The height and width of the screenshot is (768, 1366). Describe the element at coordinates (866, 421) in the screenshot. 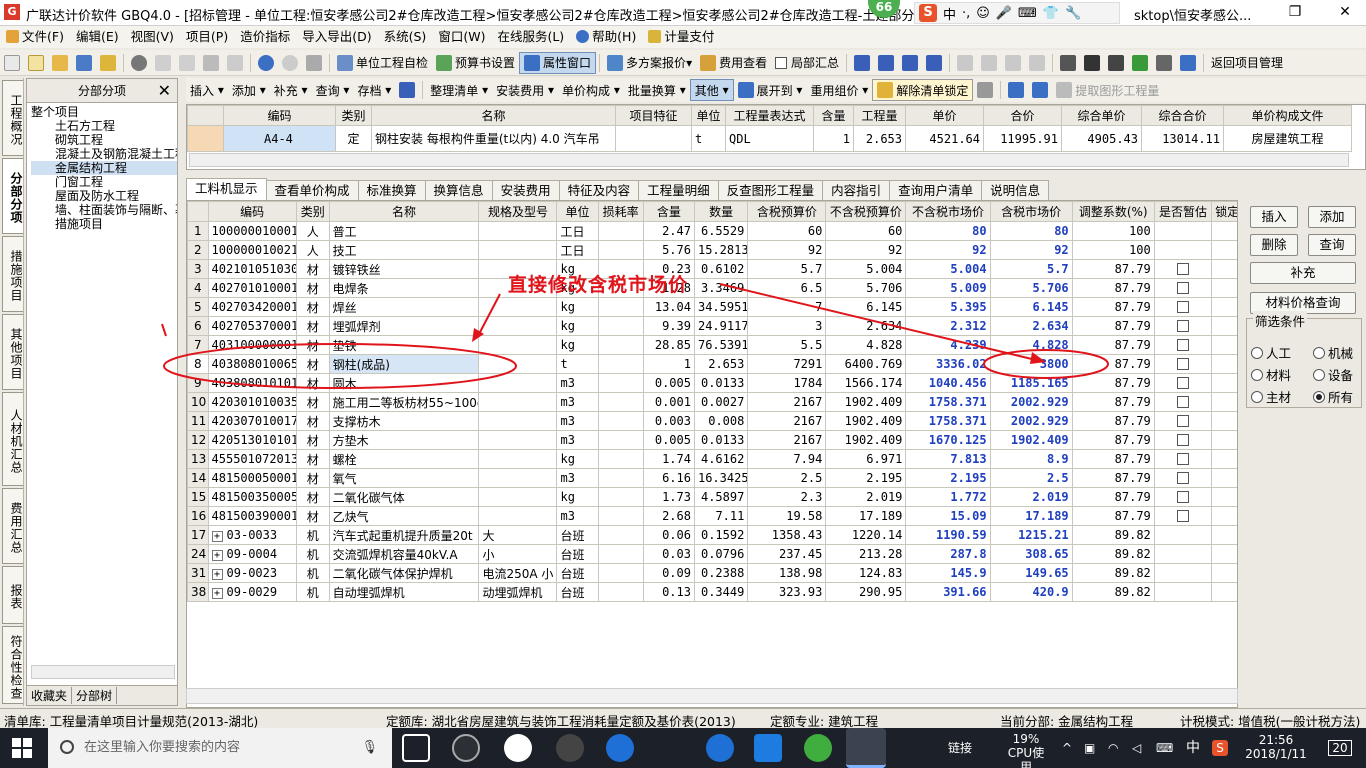

I see `cell-notax-budget: 1902.409` at that location.